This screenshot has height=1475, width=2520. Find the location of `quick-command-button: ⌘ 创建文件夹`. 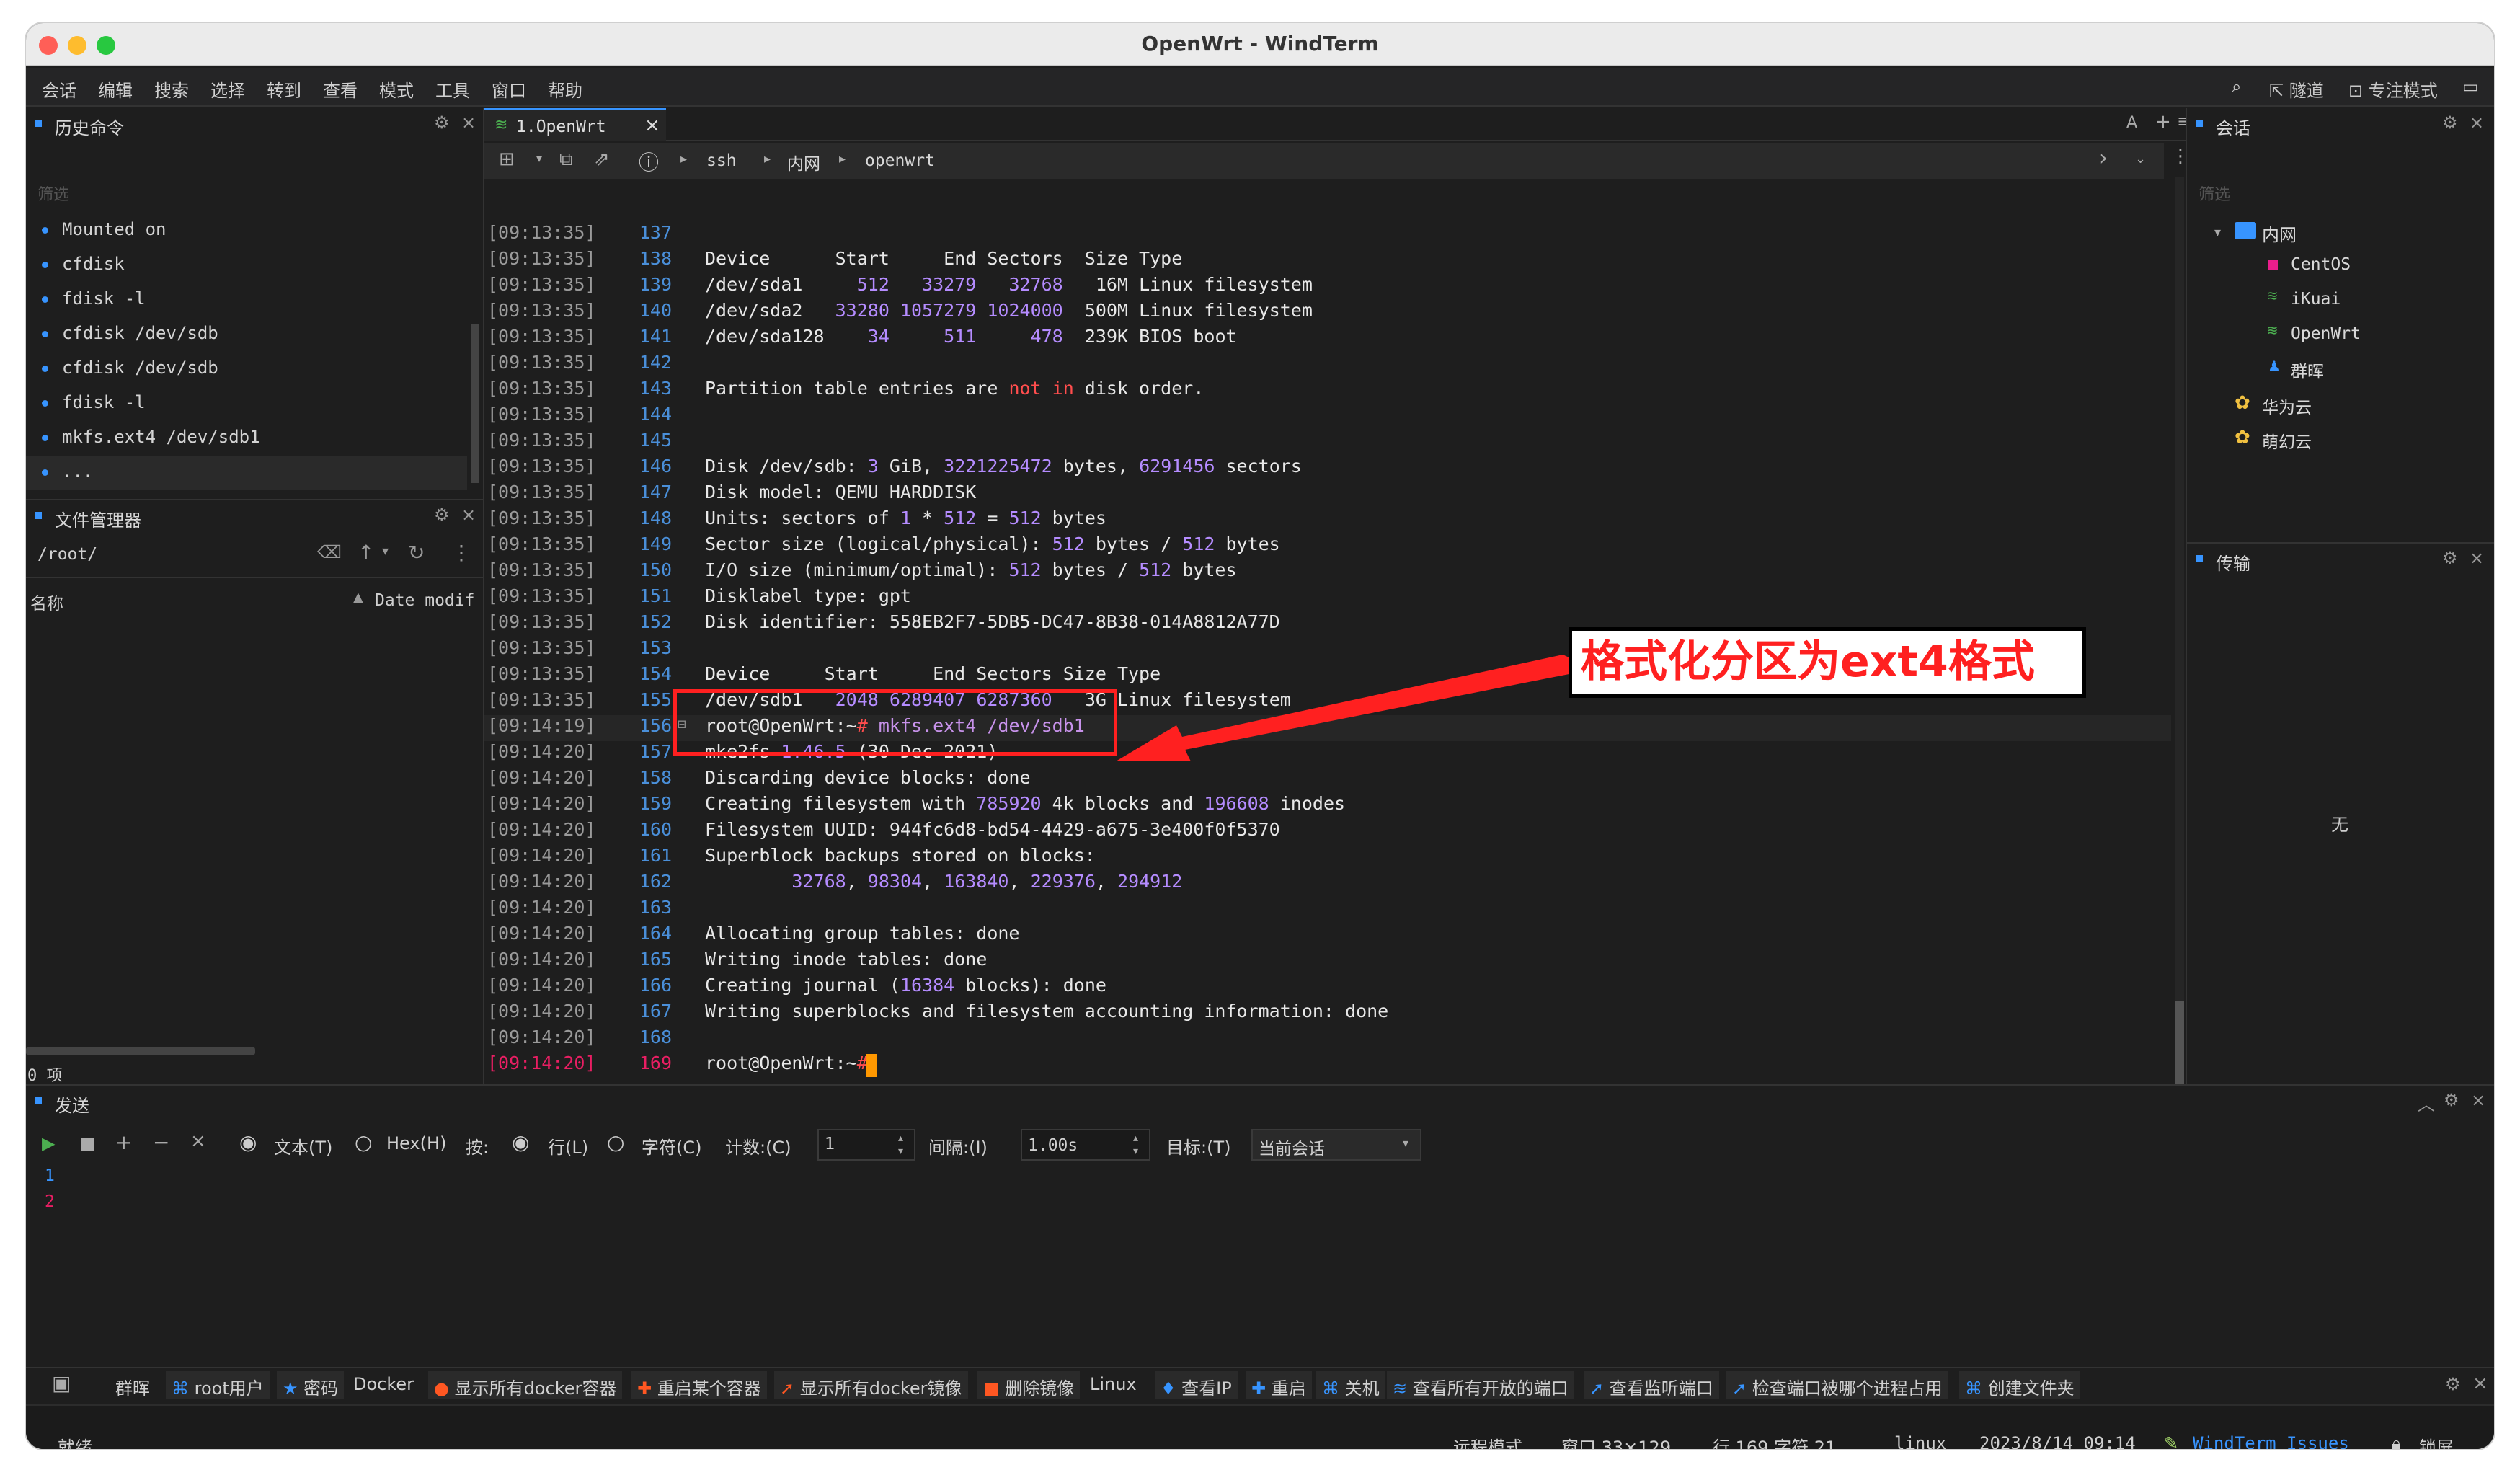

quick-command-button: ⌘ 创建文件夹 is located at coordinates (2019, 1385).